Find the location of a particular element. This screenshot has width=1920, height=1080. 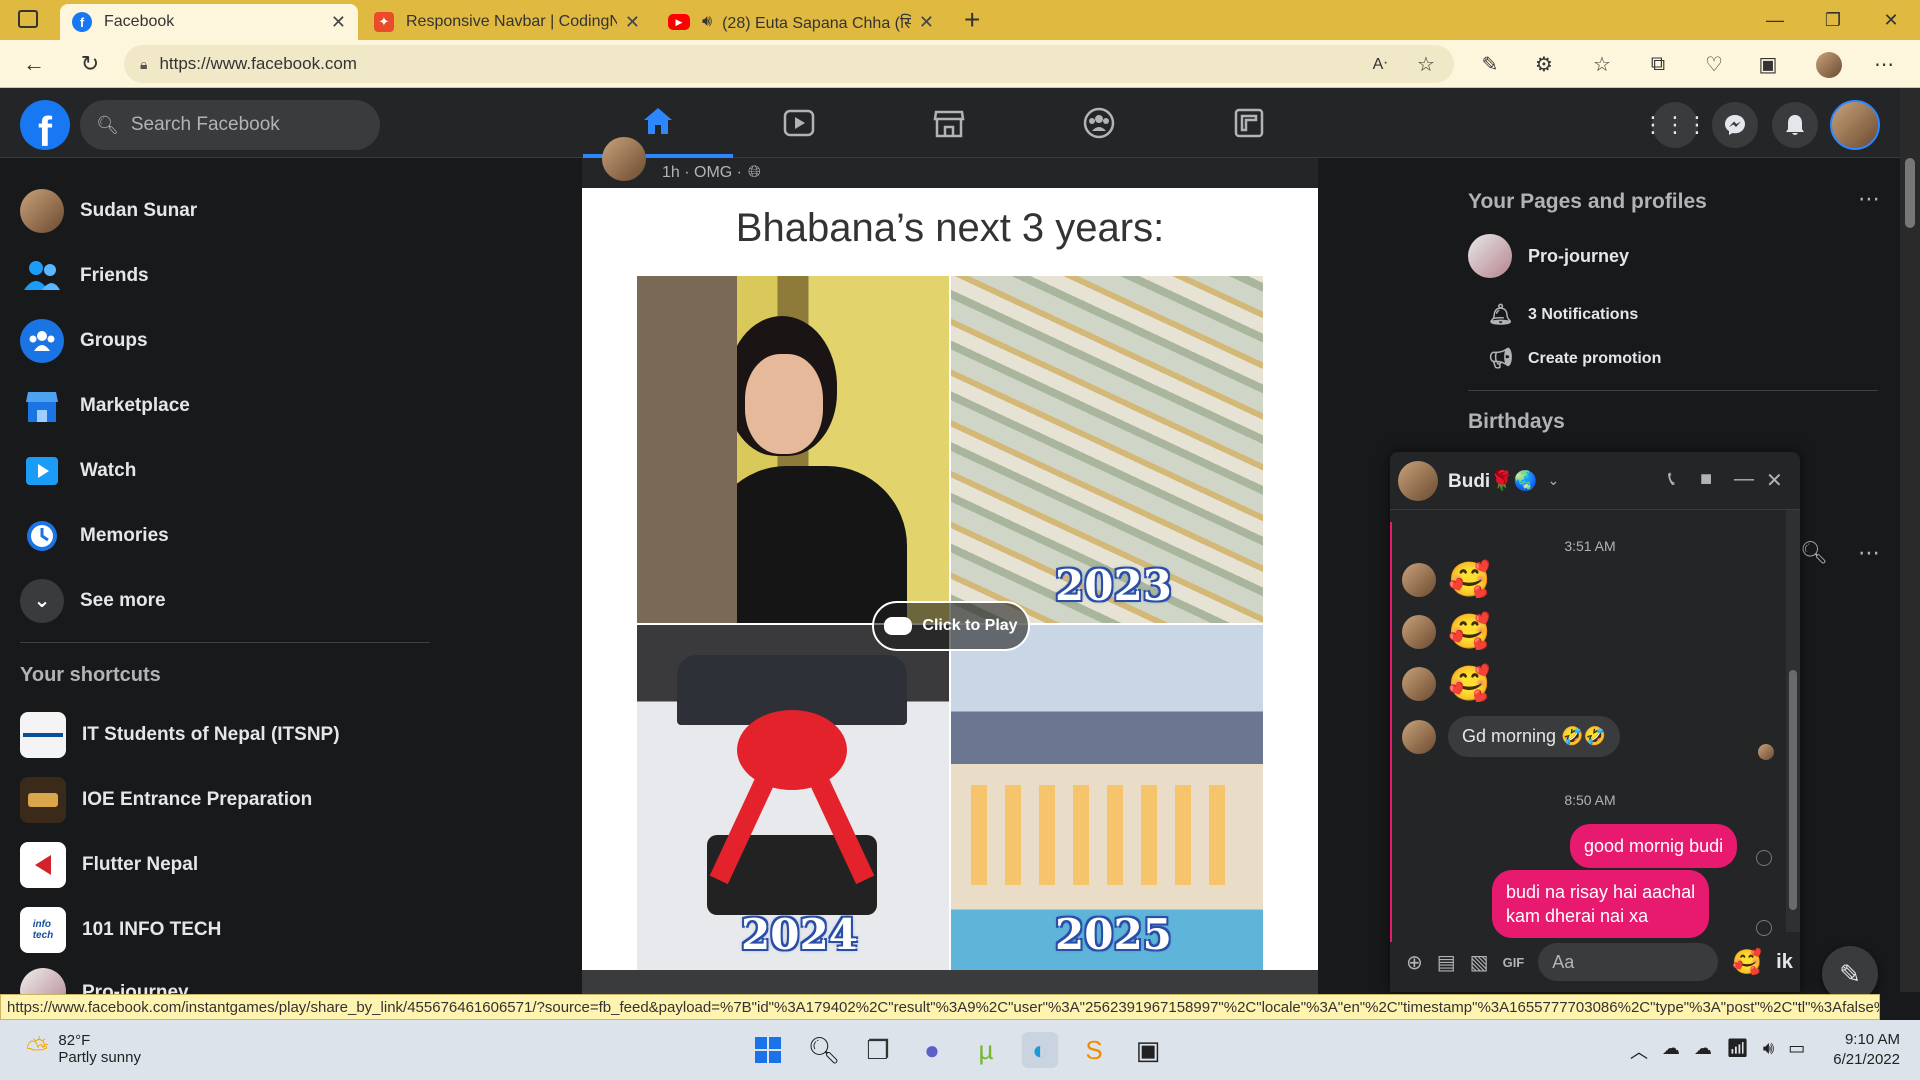

search-contacts-icon: 🔍︎ is located at coordinates (1814, 553).